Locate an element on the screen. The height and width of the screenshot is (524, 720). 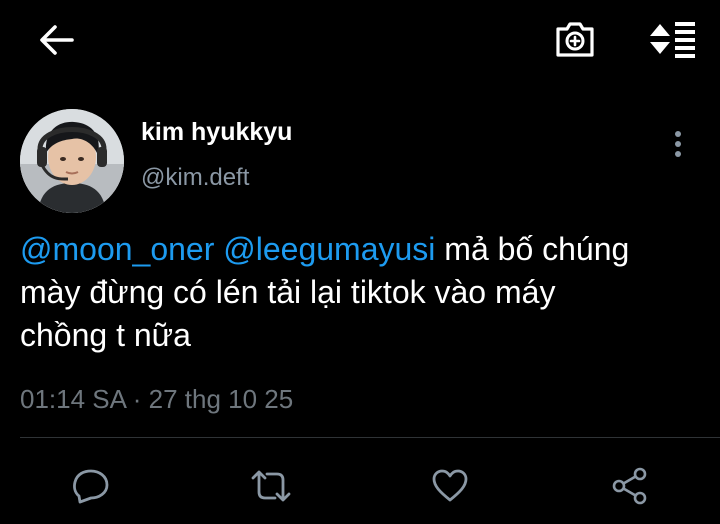
heart-icon is located at coordinates (450, 485).